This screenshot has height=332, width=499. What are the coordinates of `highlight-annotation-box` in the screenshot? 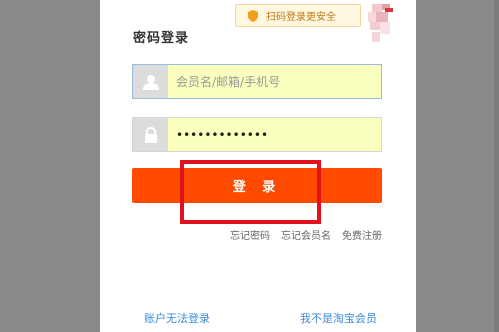 It's located at (250, 192).